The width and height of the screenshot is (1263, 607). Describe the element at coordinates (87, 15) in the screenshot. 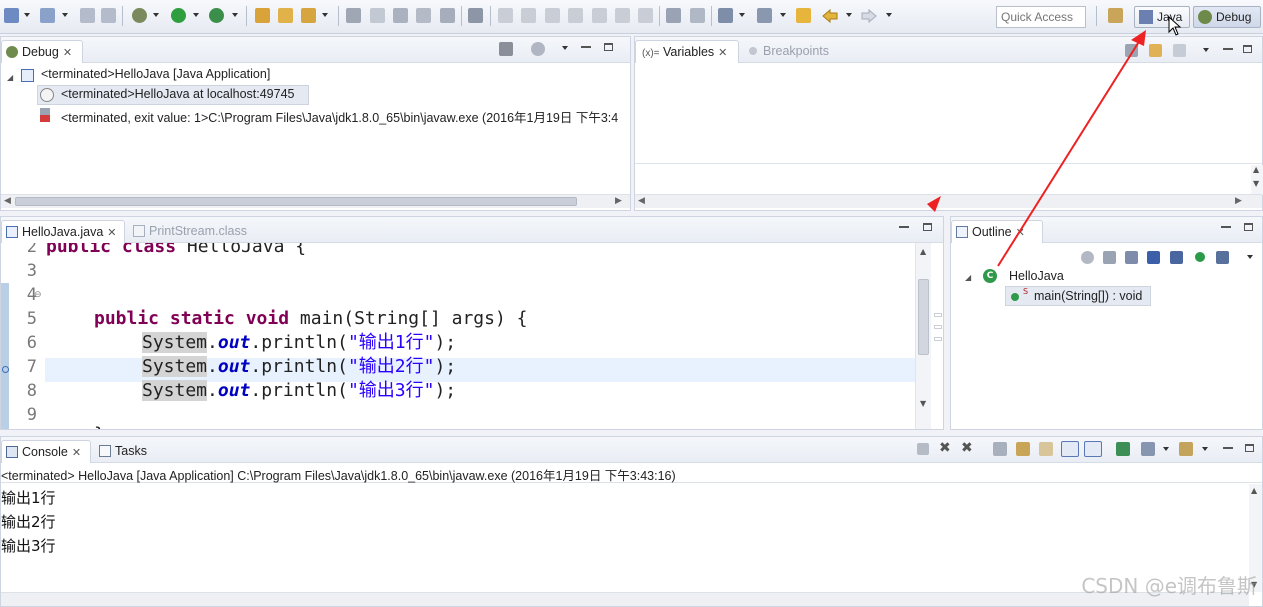

I see `save-icon` at that location.